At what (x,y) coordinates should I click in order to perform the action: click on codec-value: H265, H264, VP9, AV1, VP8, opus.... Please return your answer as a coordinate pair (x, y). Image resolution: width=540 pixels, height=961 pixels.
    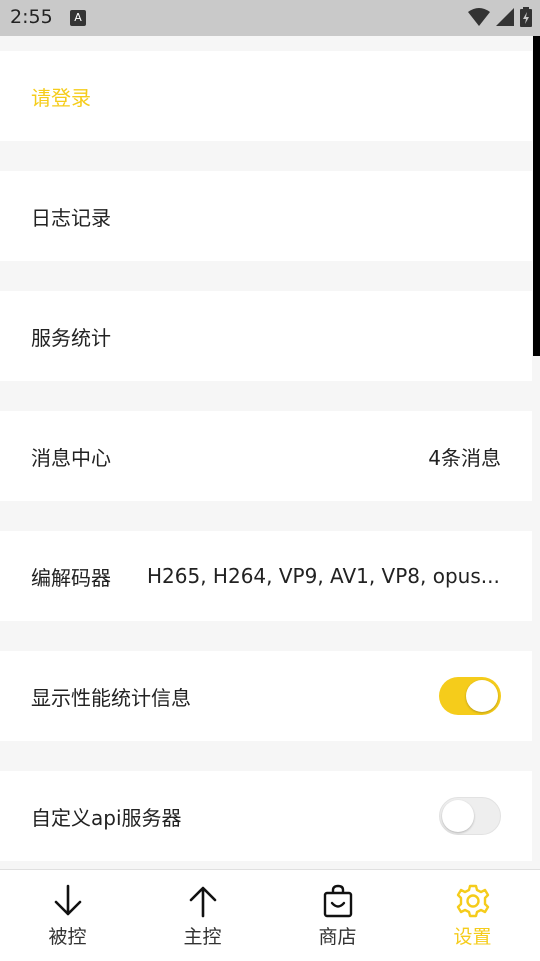
    Looking at the image, I should click on (323, 576).